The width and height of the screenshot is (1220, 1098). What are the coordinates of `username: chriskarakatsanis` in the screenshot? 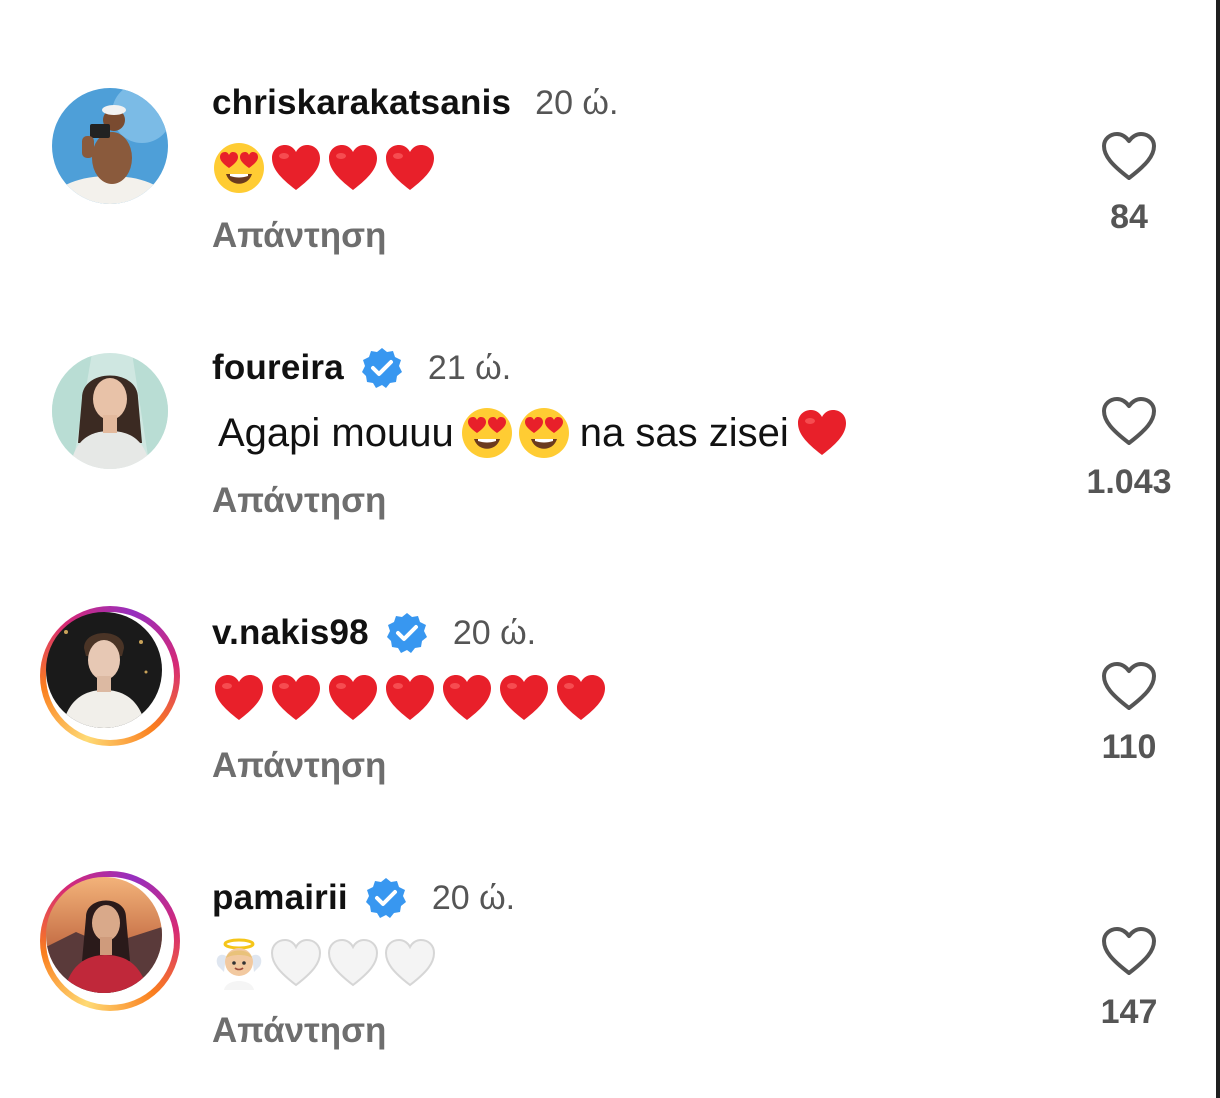 It's located at (361, 103).